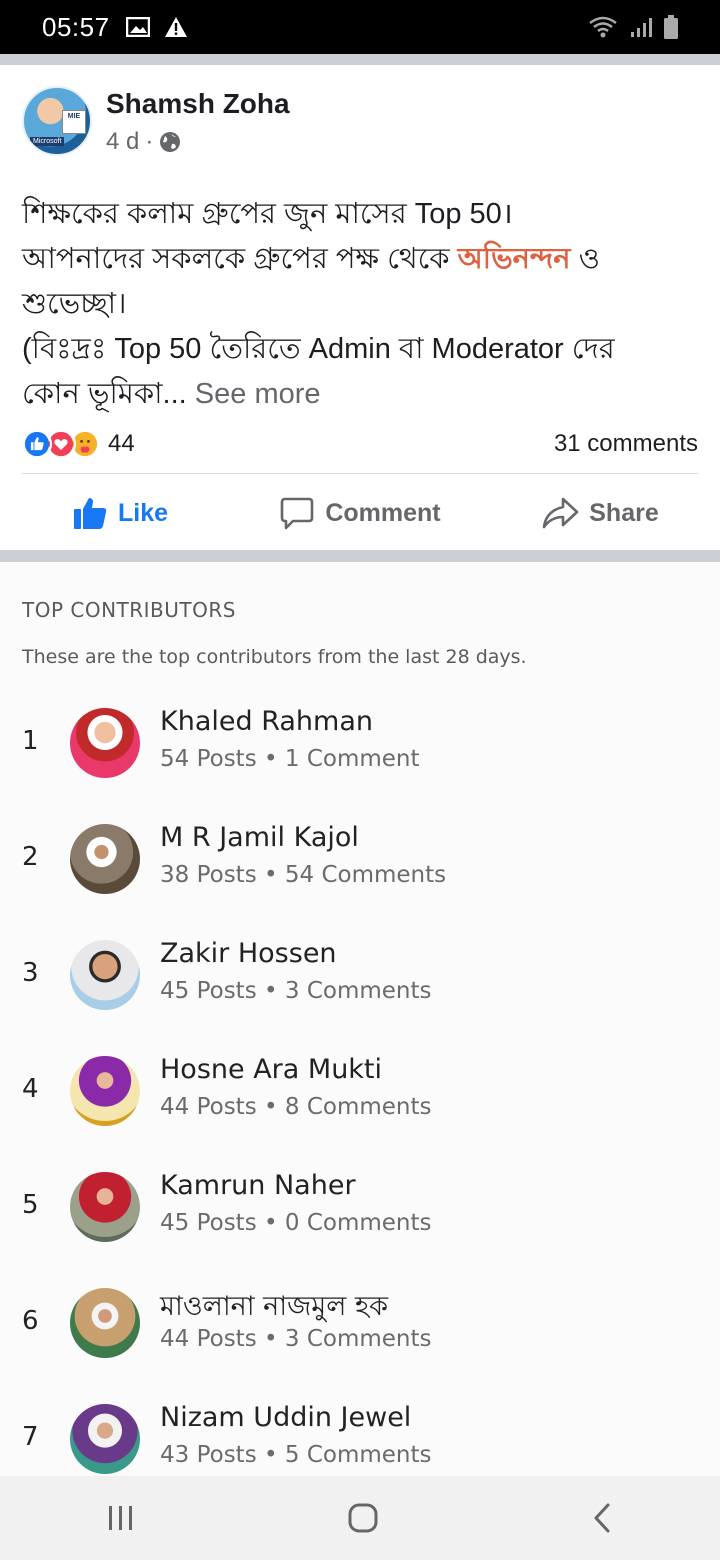 Image resolution: width=720 pixels, height=1560 pixels. Describe the element at coordinates (143, 512) in the screenshot. I see `like-label: Like` at that location.